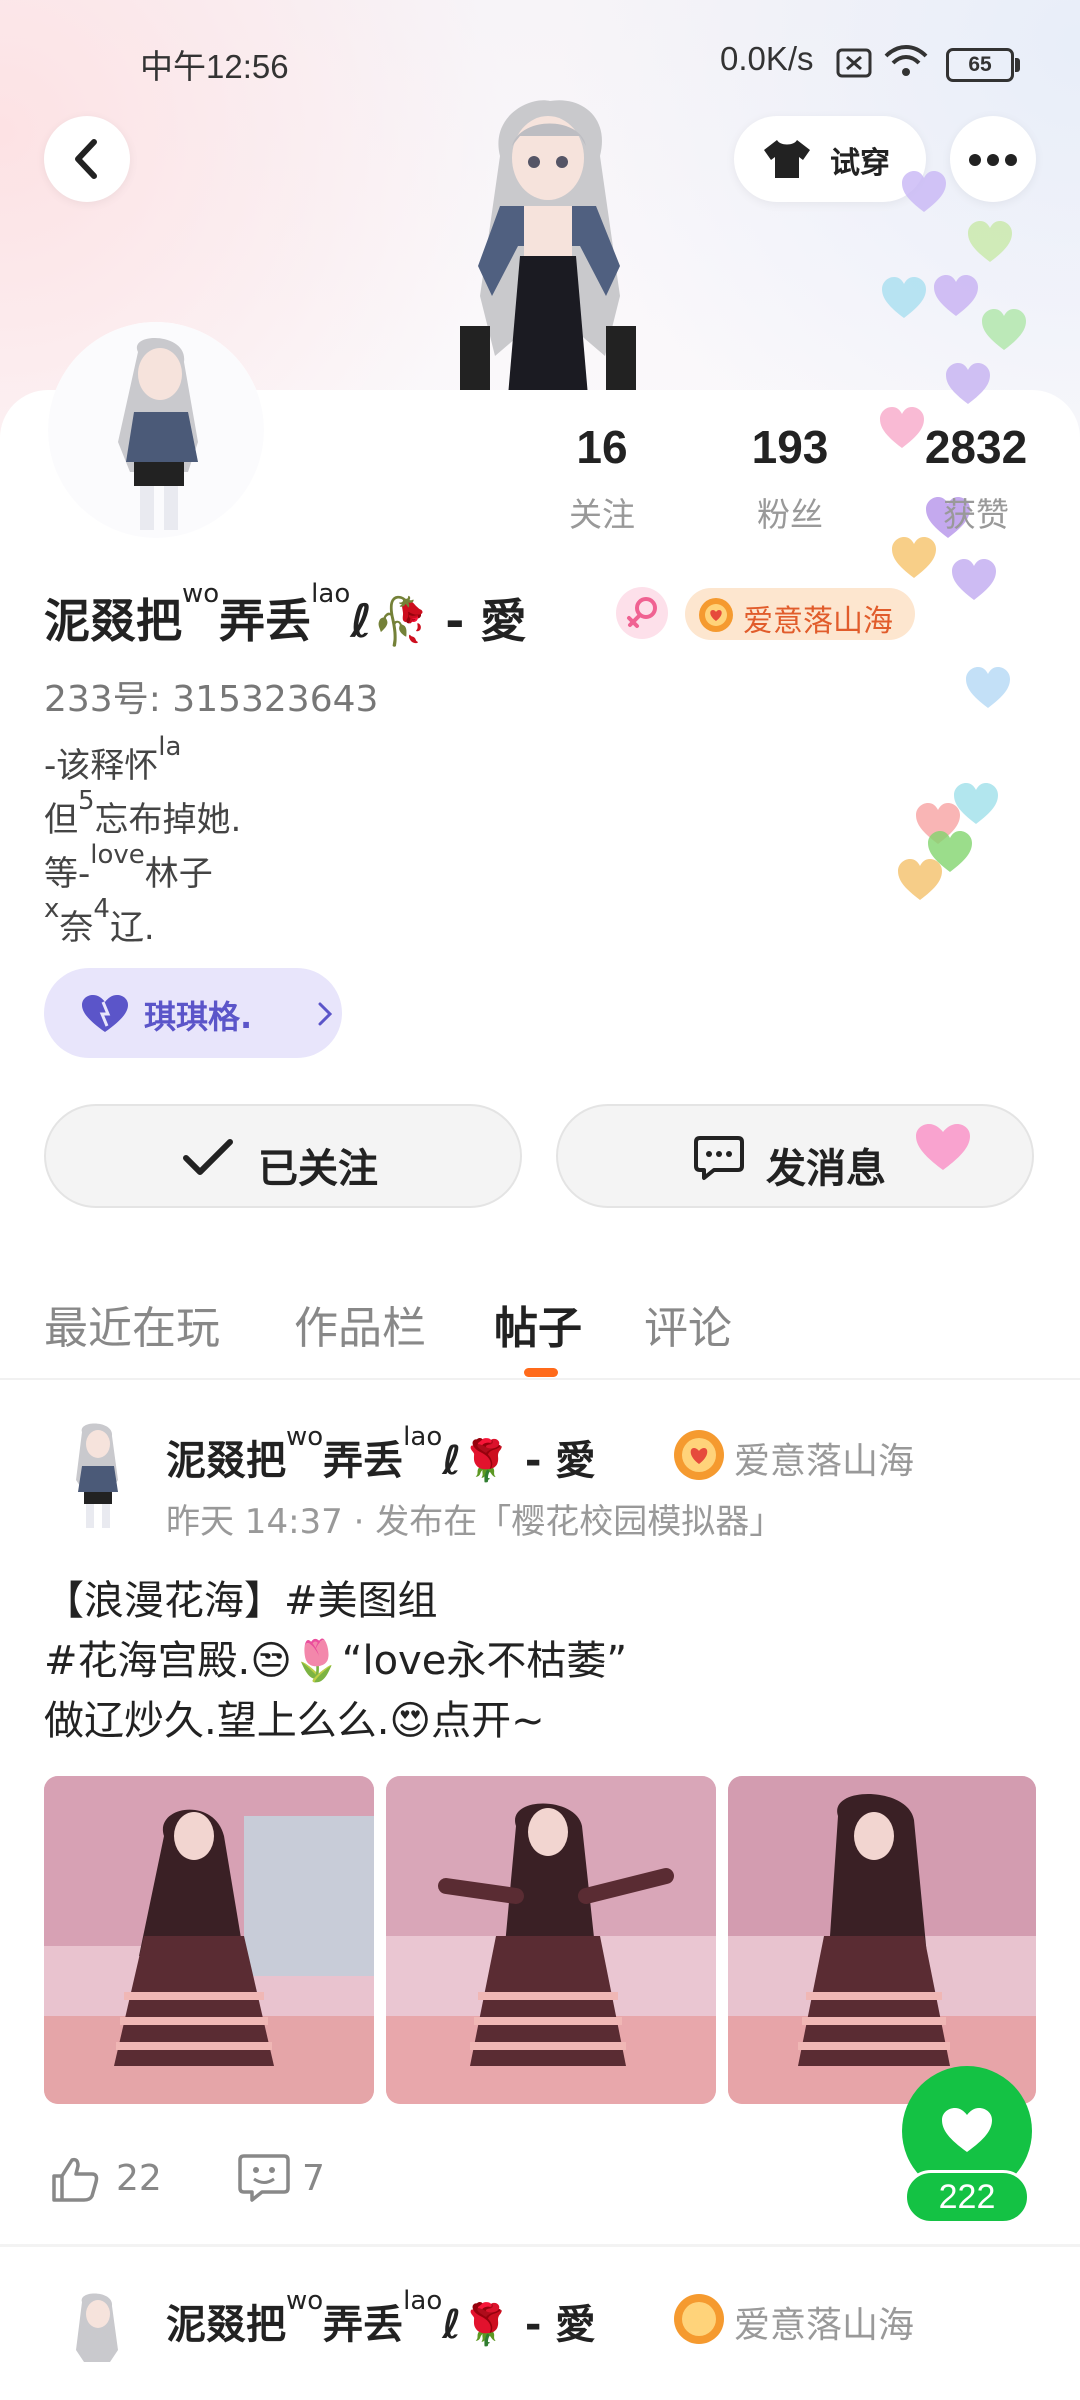  I want to click on group-chip: 琪琪格., so click(193, 1013).